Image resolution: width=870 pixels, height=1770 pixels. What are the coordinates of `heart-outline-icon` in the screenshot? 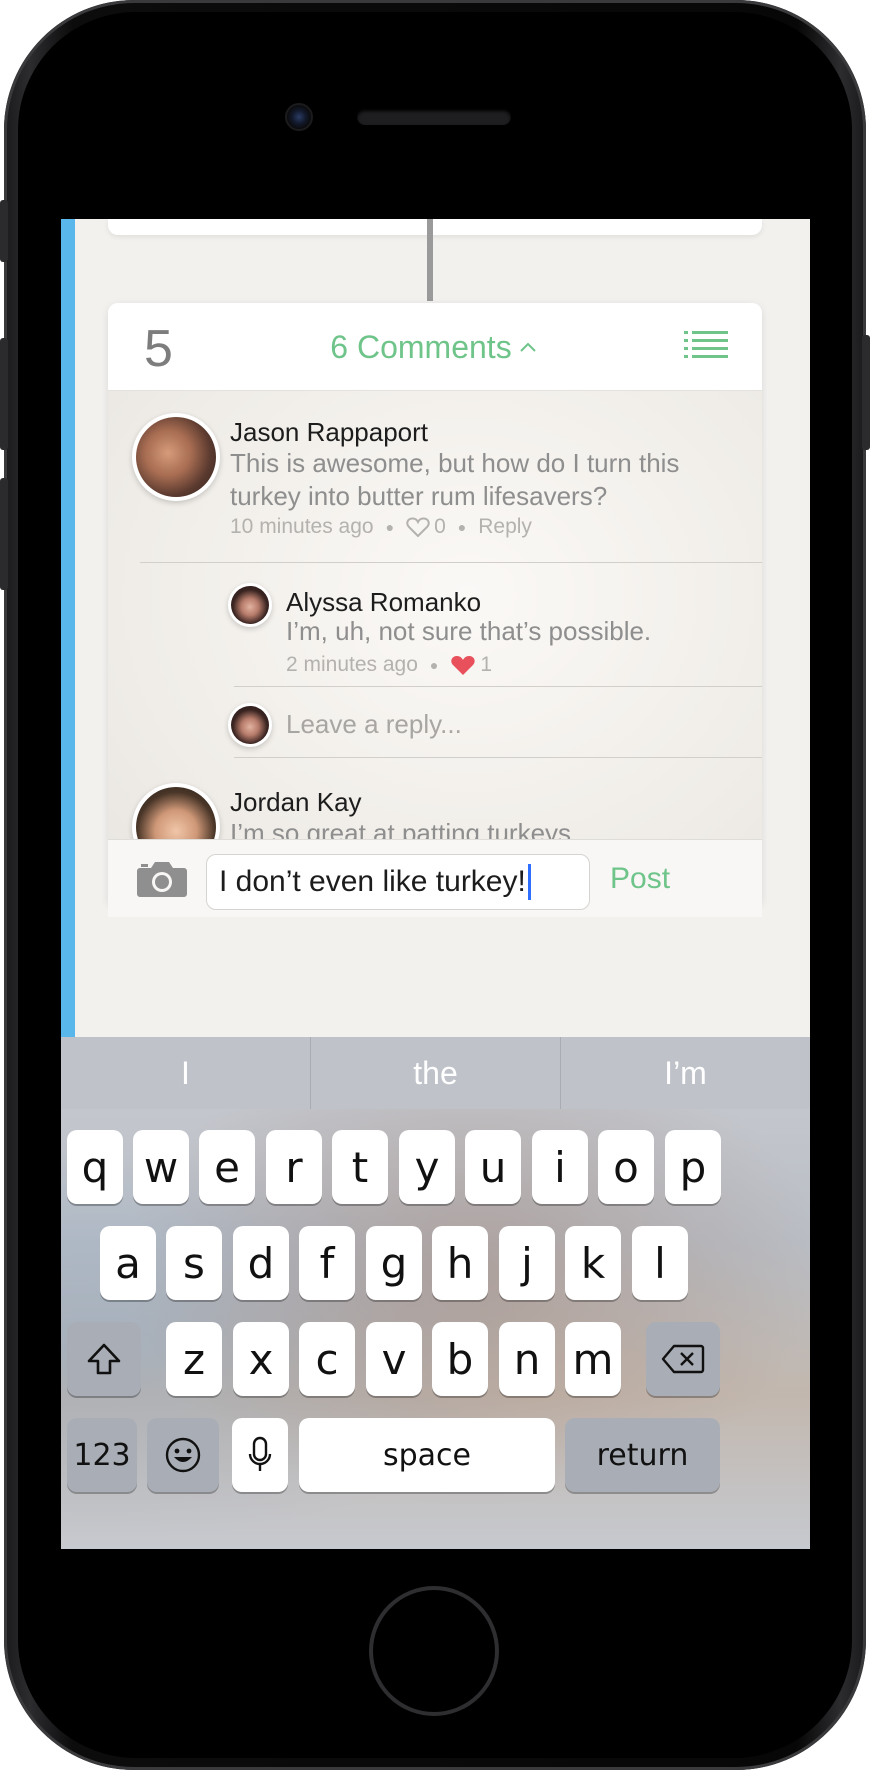 It's located at (418, 527).